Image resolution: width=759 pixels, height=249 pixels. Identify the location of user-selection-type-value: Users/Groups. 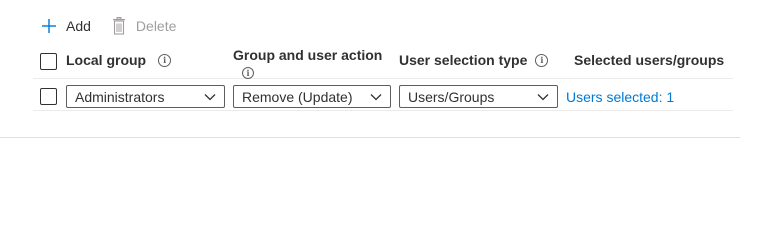
(451, 96).